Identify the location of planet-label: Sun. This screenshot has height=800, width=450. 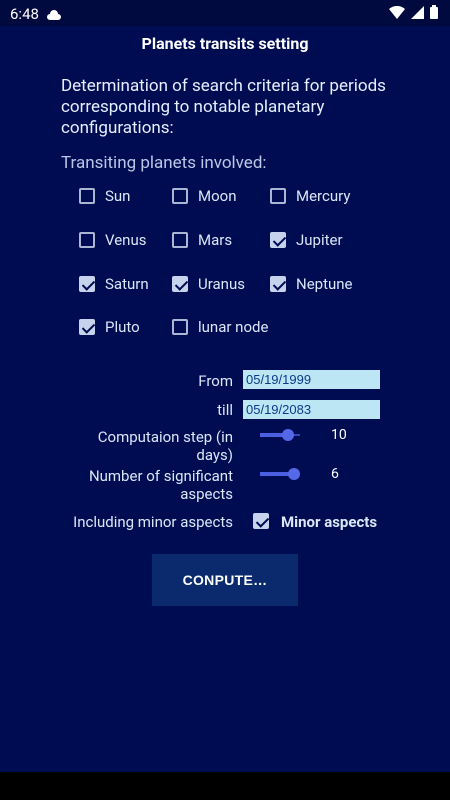
(118, 196).